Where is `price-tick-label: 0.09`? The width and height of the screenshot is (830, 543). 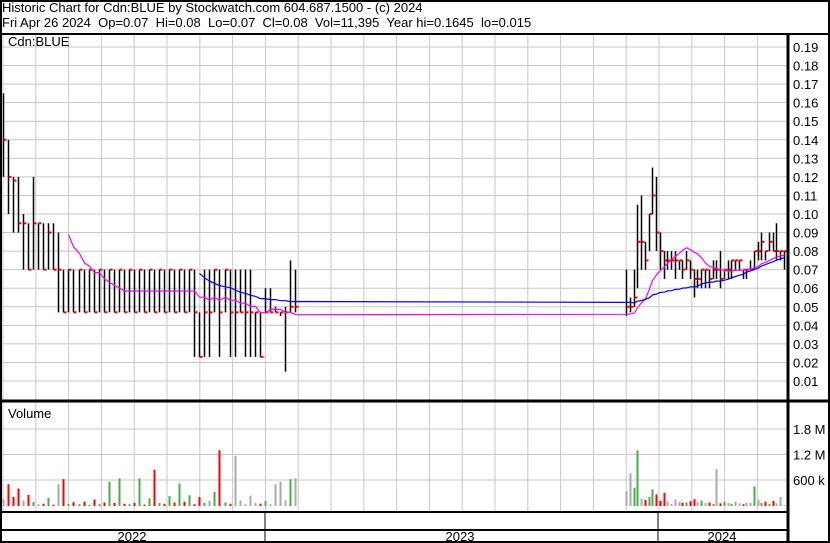 price-tick-label: 0.09 is located at coordinates (805, 233).